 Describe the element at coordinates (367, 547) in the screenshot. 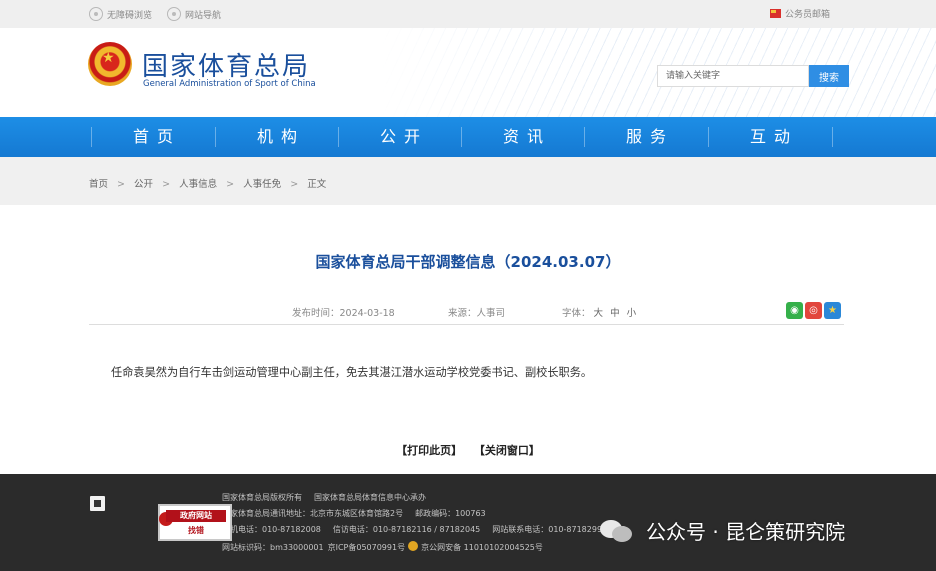

I see `footer-icp: 京ICP备05070991号` at that location.